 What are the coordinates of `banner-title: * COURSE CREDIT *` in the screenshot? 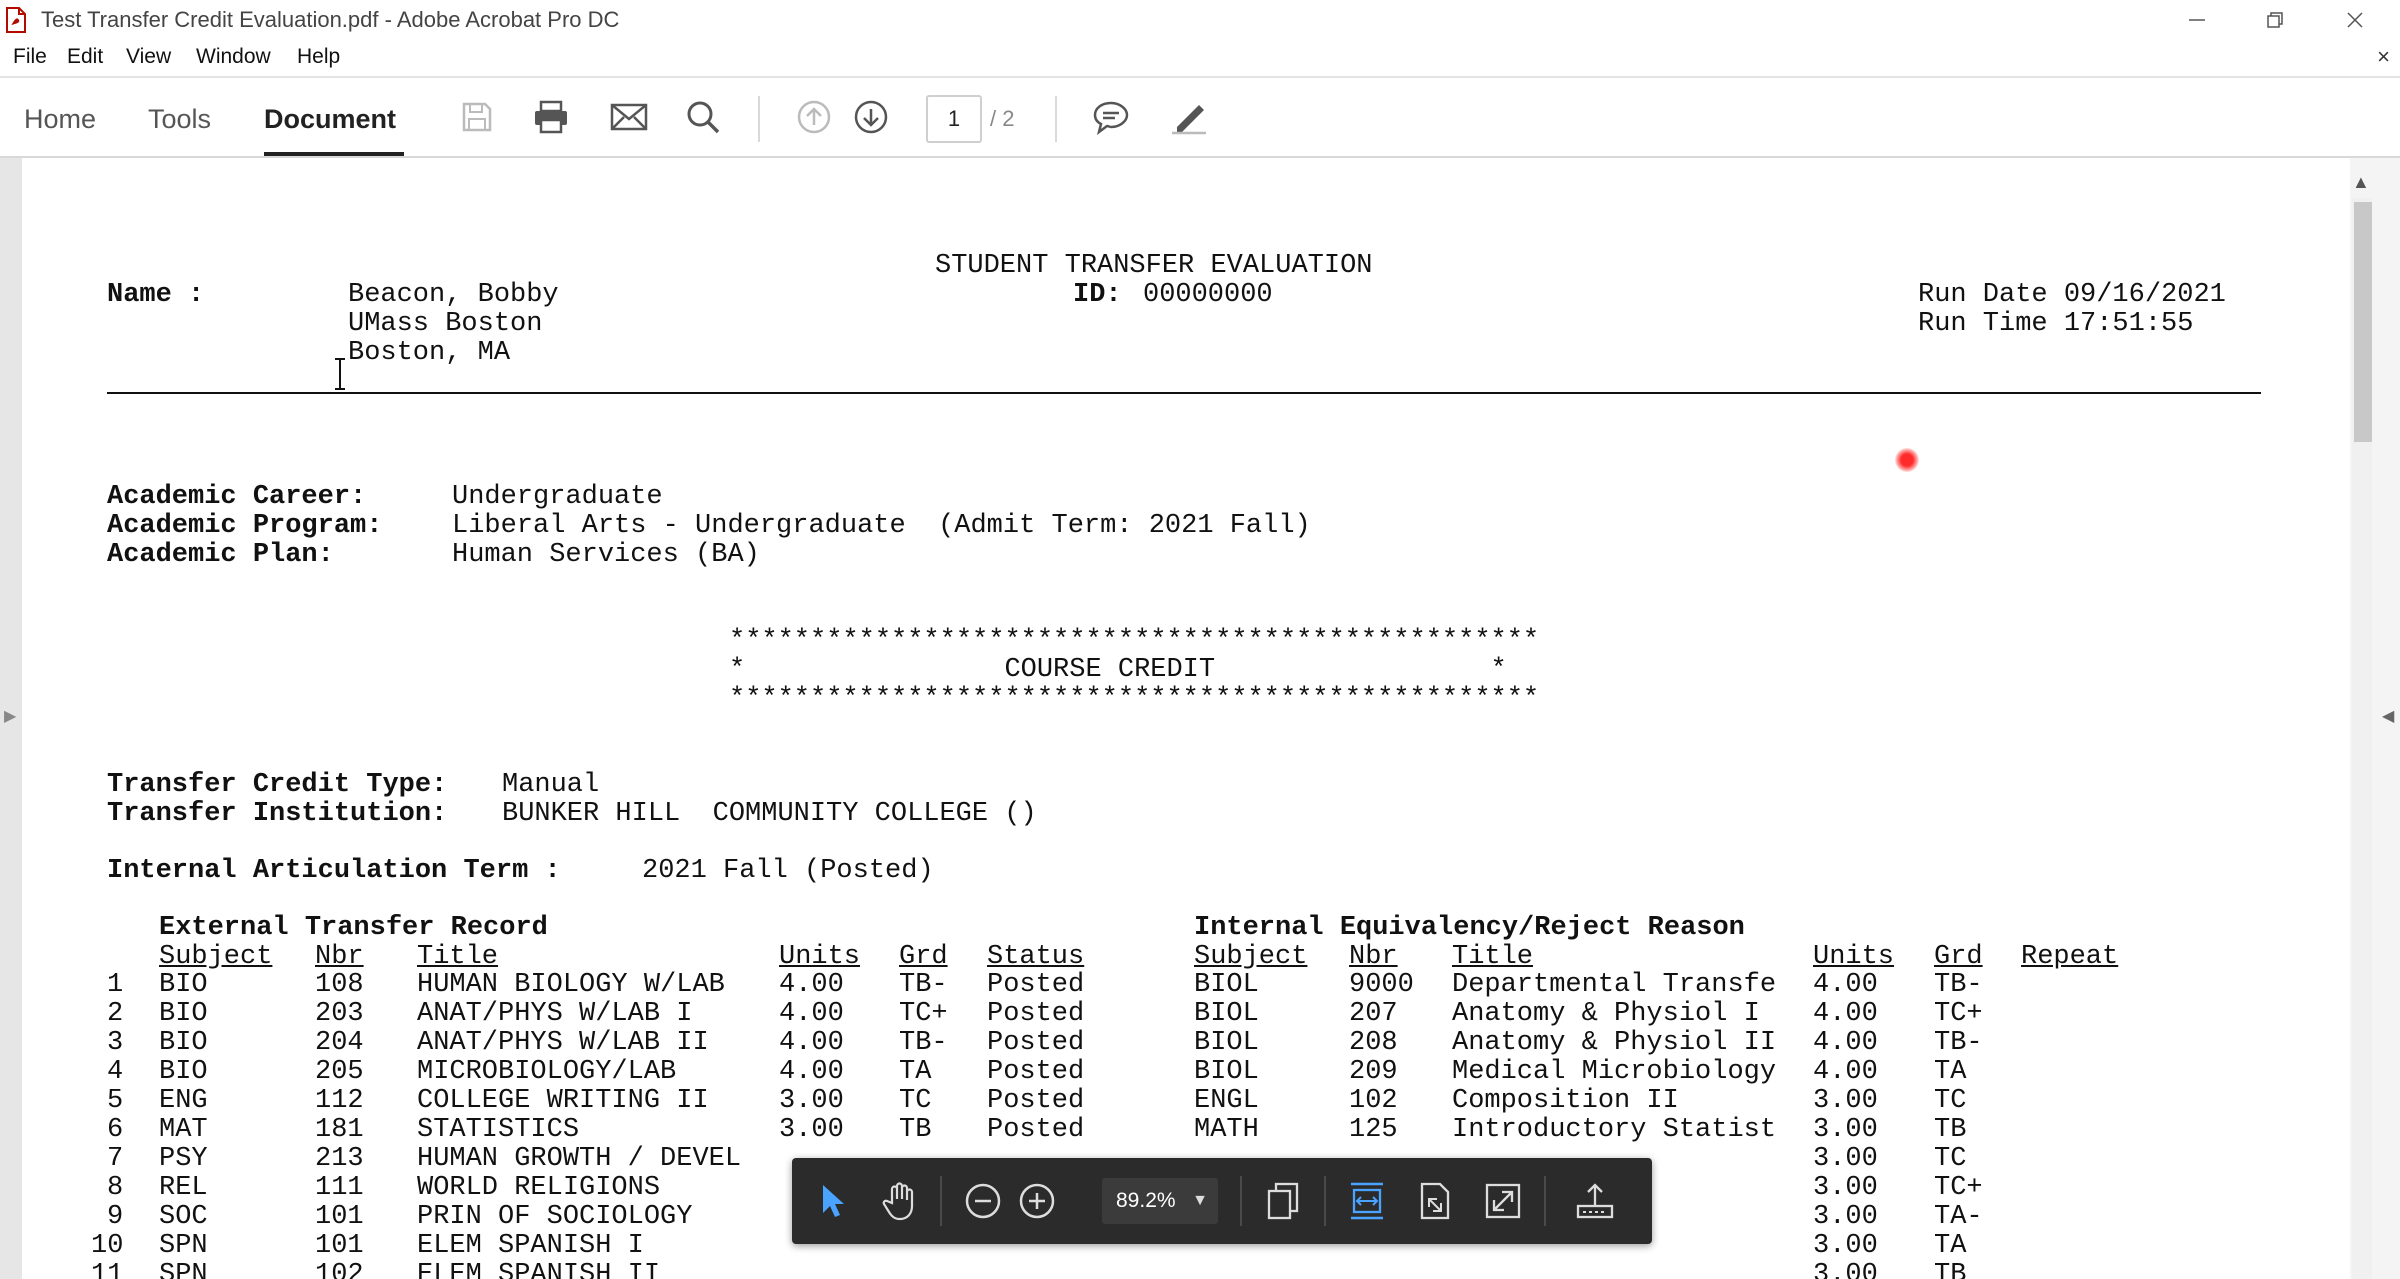 It's located at (1118, 670).